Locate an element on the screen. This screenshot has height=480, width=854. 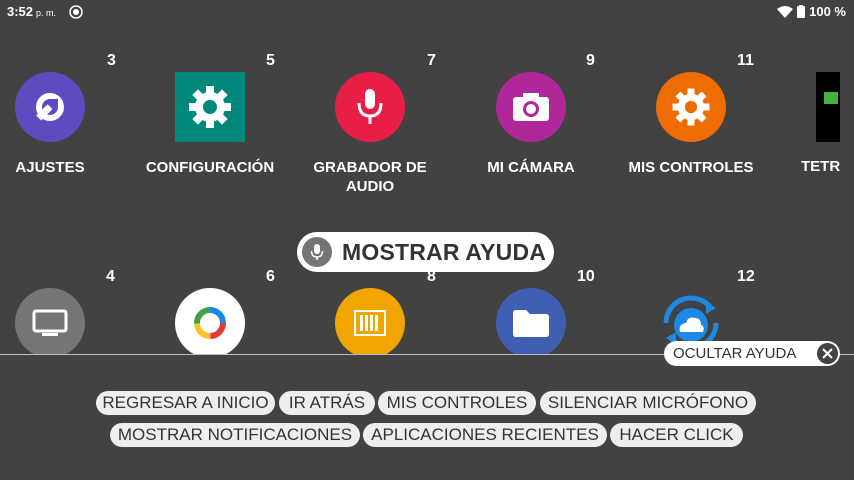
camera-icon is located at coordinates (531, 107).